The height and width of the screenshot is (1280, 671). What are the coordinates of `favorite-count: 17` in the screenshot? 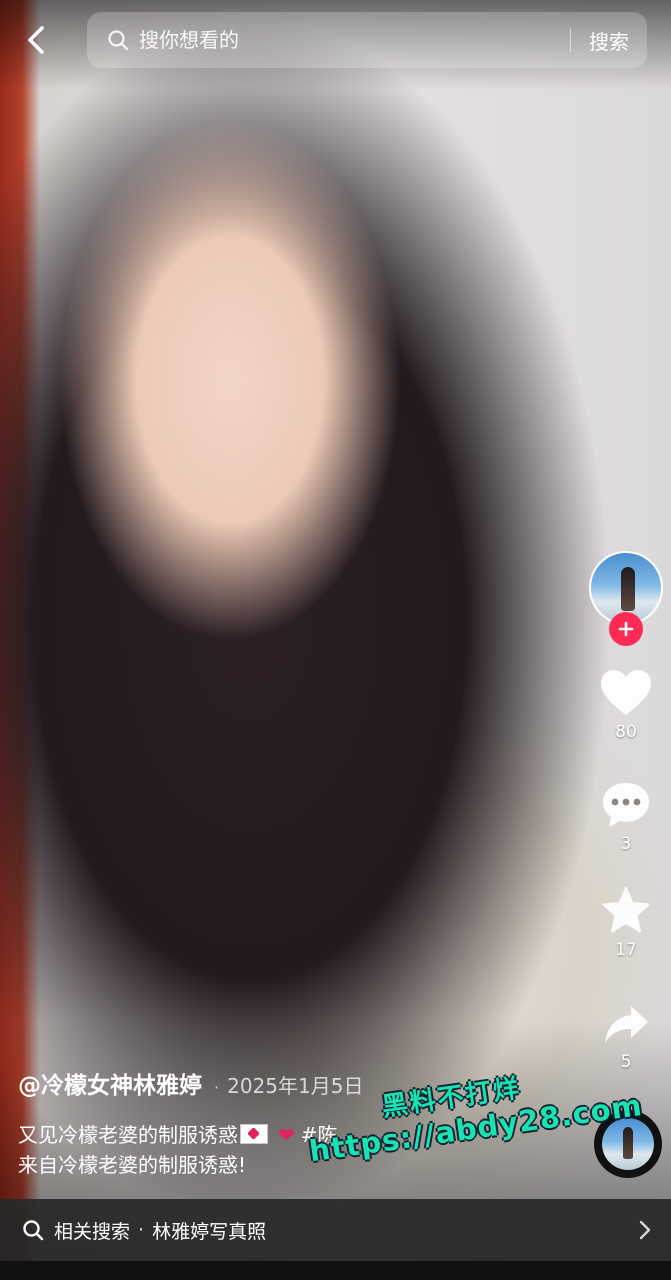 It's located at (626, 950).